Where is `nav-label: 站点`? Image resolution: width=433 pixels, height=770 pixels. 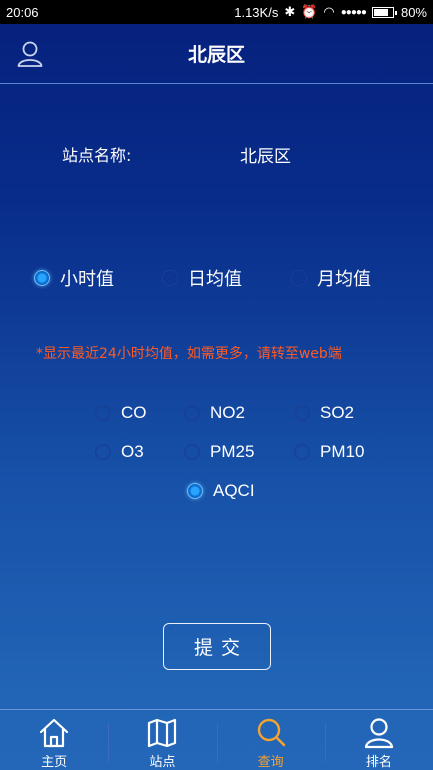
nav-label: 站点 is located at coordinates (162, 762).